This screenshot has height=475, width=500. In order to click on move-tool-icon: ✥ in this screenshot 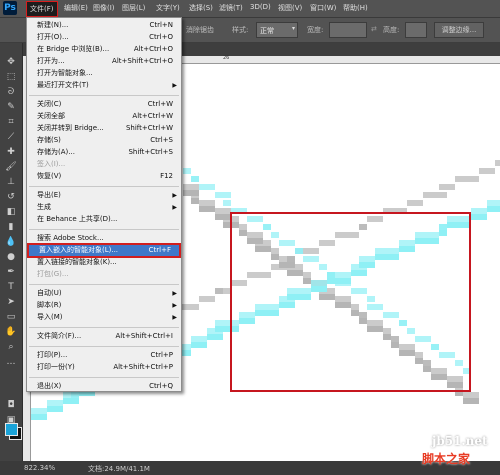, I will do `click(11, 62)`.